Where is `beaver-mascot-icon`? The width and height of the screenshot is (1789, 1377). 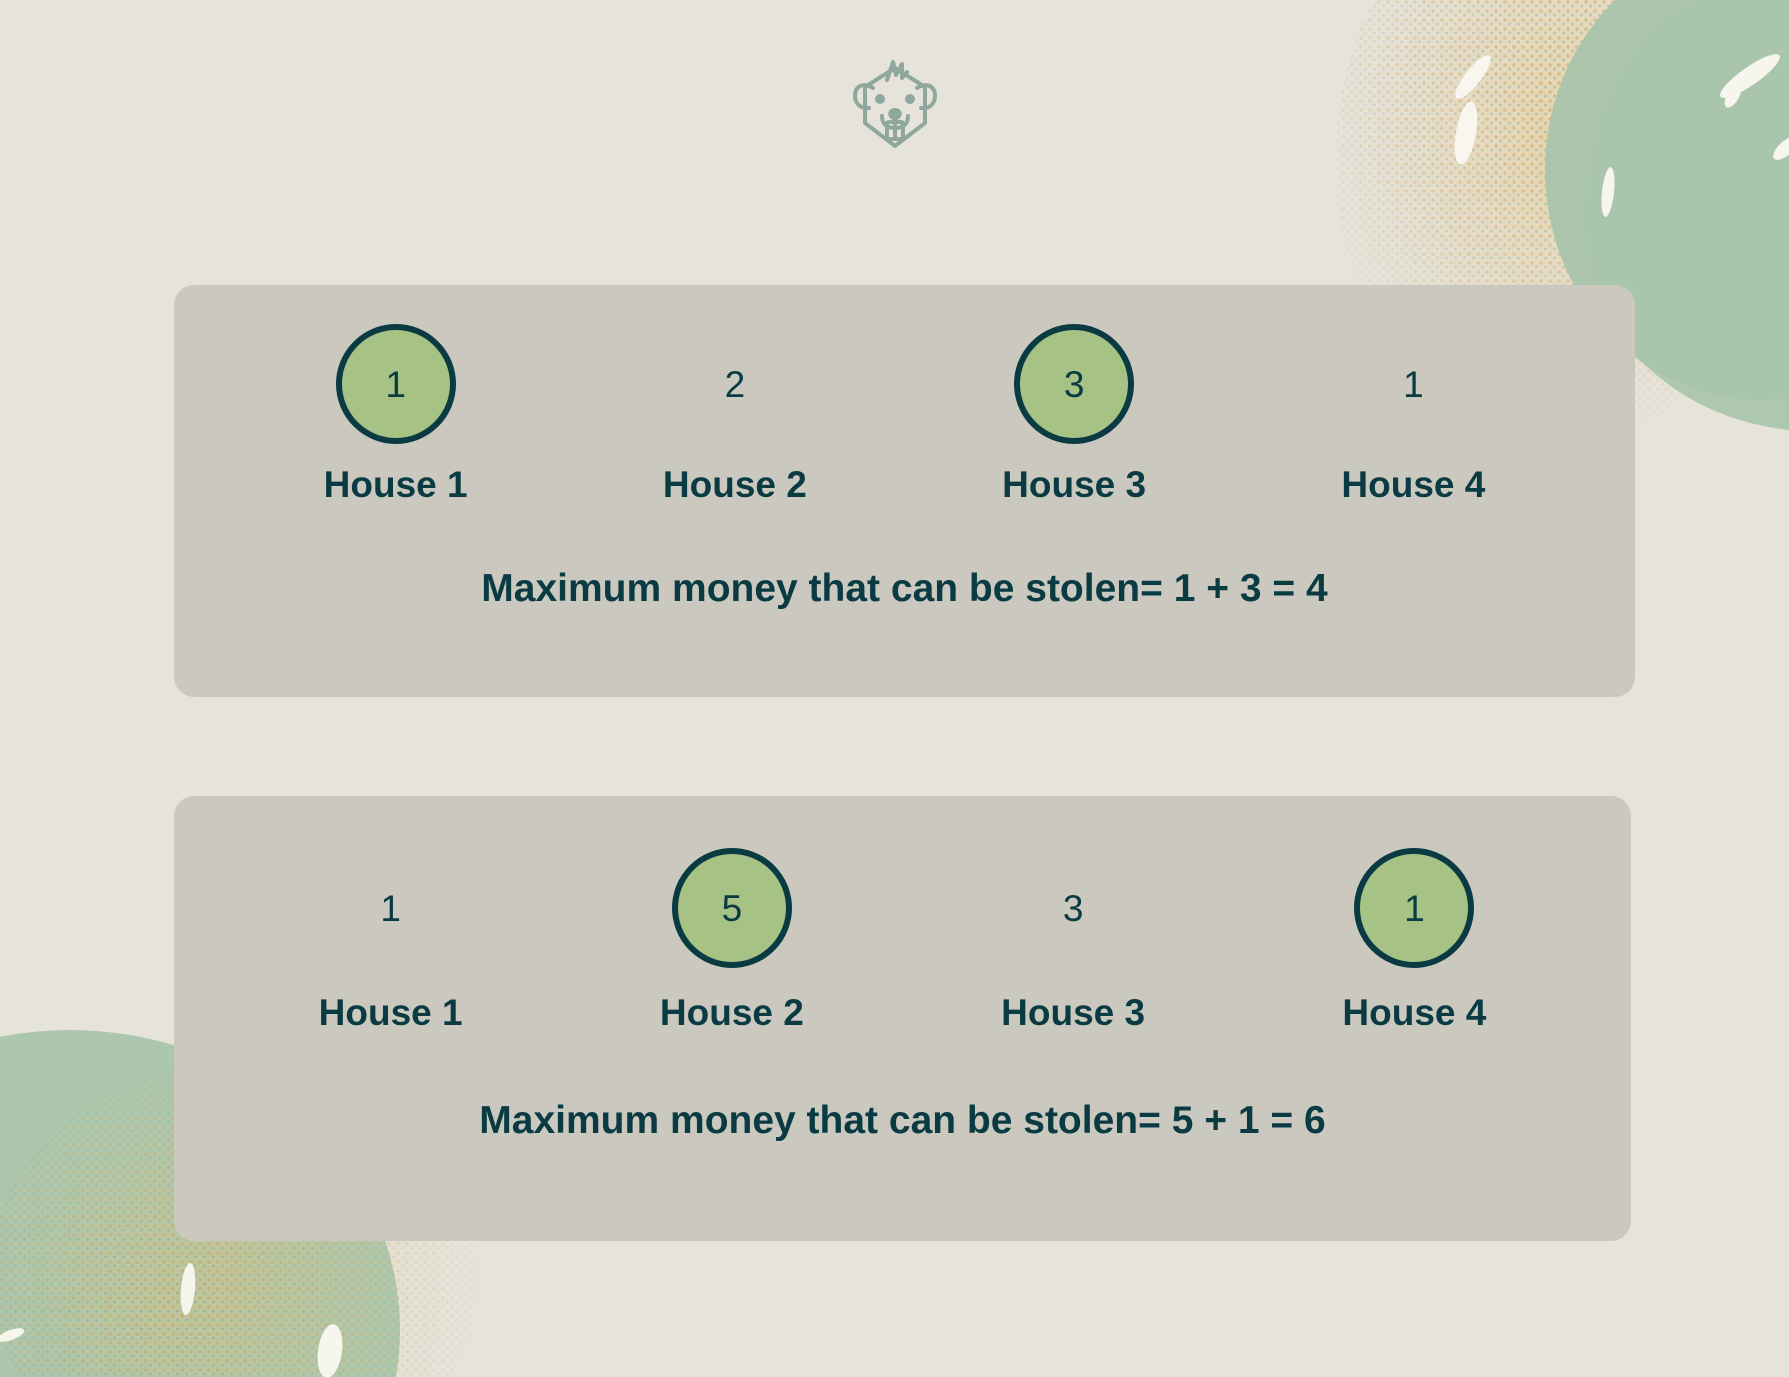
beaver-mascot-icon is located at coordinates (894, 104).